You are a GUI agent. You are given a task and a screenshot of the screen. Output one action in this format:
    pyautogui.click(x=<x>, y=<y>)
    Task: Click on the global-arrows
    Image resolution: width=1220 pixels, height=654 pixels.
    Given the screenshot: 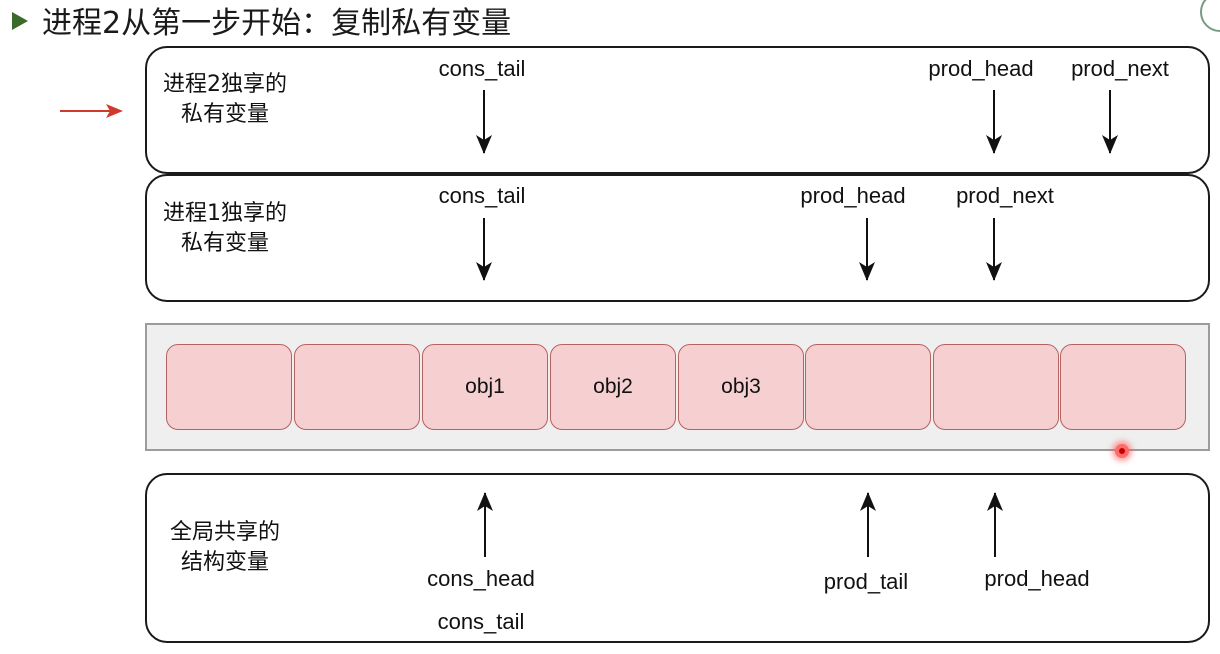 What is the action you would take?
    pyautogui.click(x=740, y=524)
    